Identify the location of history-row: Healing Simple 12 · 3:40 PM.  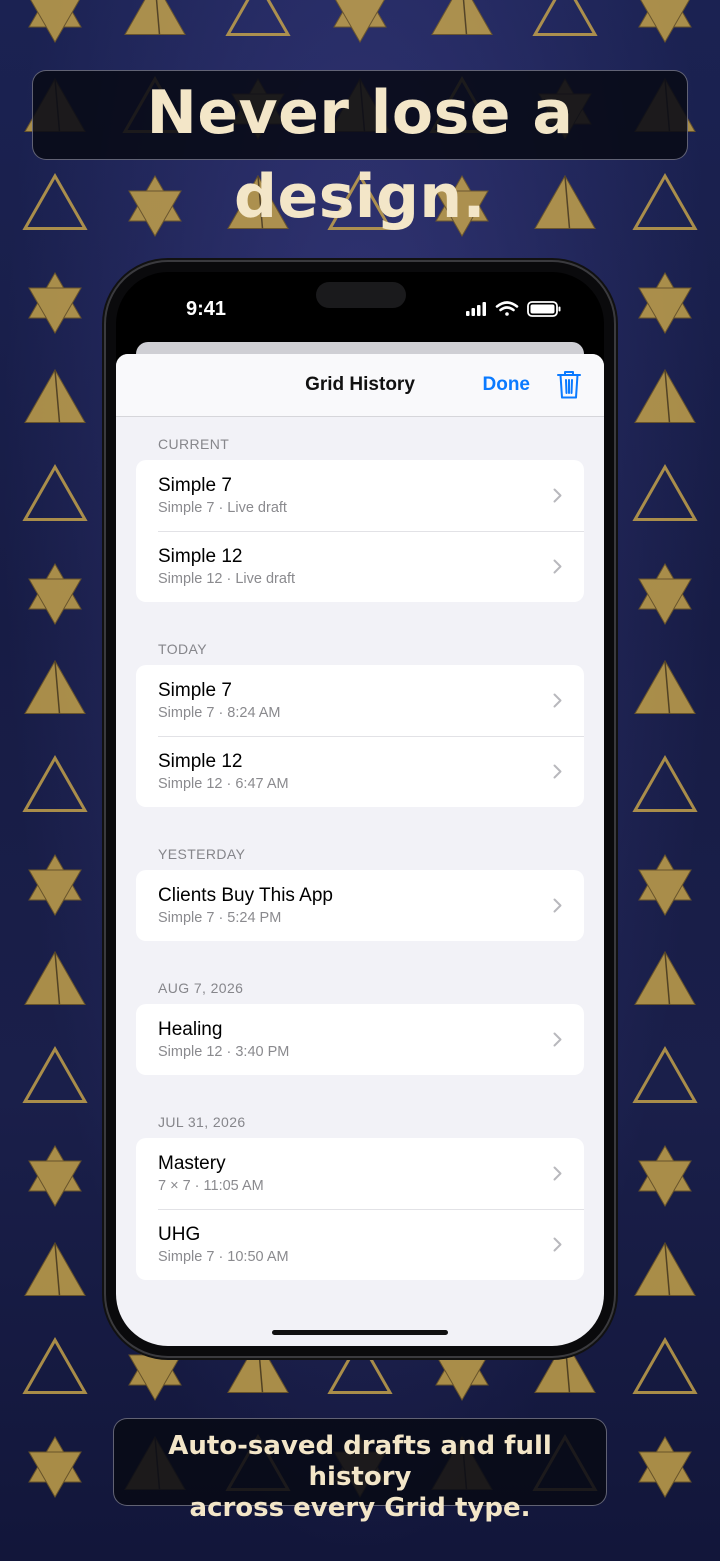
(360, 1039).